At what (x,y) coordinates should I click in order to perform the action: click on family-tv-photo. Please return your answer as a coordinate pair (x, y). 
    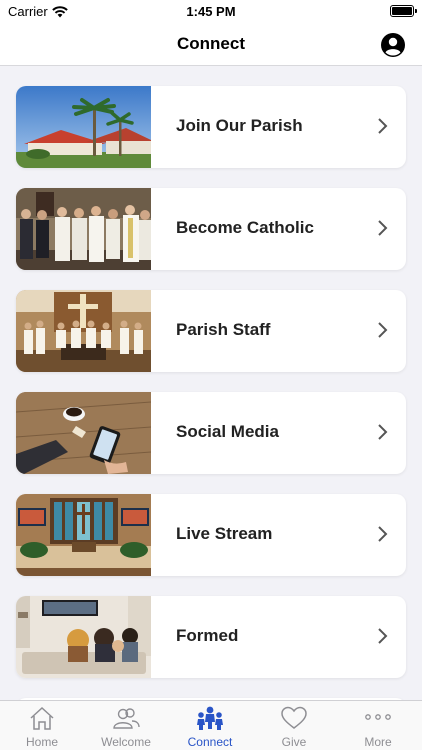
    Looking at the image, I should click on (83, 637).